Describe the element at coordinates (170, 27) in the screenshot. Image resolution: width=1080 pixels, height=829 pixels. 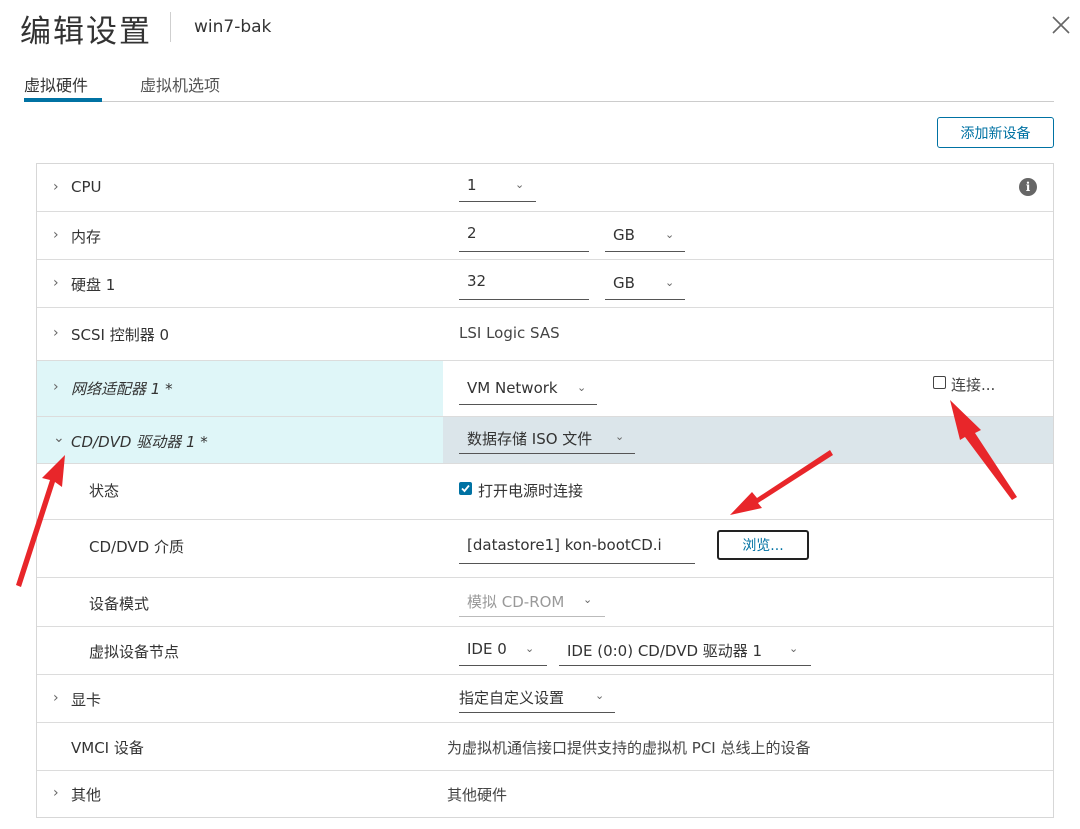
I see `title-separator` at that location.